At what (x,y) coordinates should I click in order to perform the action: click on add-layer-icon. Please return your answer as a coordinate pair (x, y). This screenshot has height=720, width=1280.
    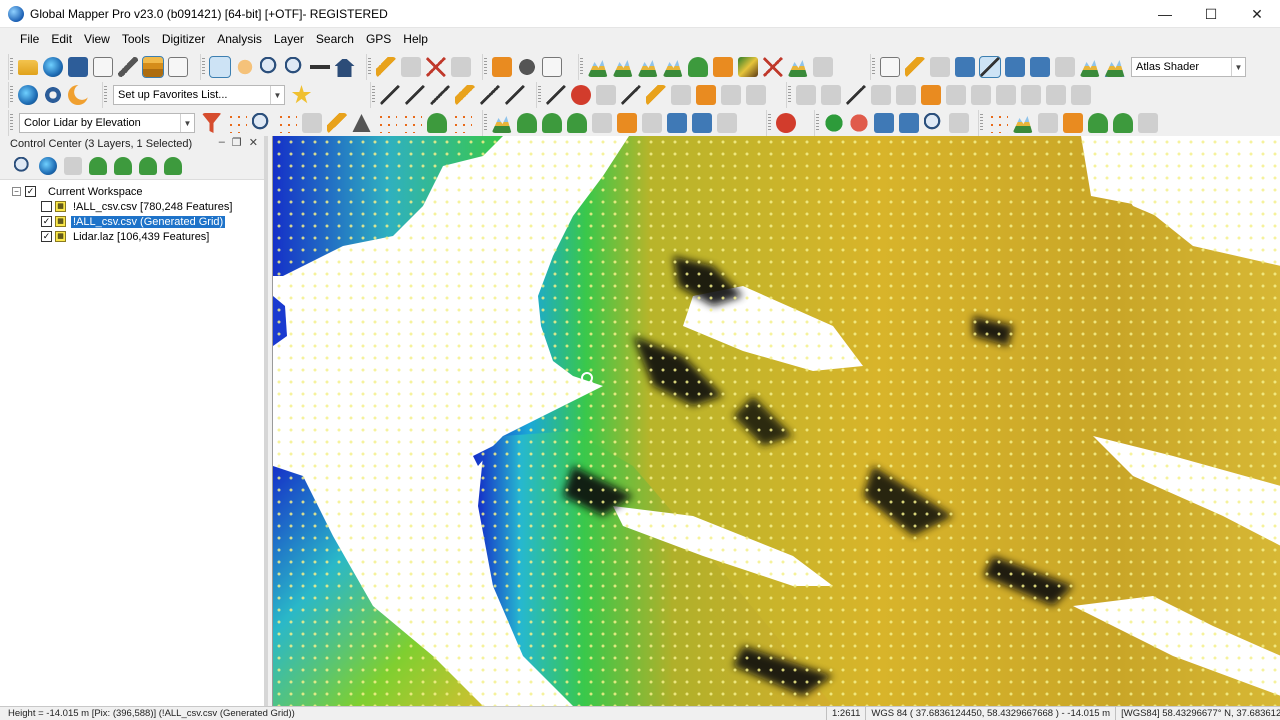
    Looking at the image, I should click on (97, 165).